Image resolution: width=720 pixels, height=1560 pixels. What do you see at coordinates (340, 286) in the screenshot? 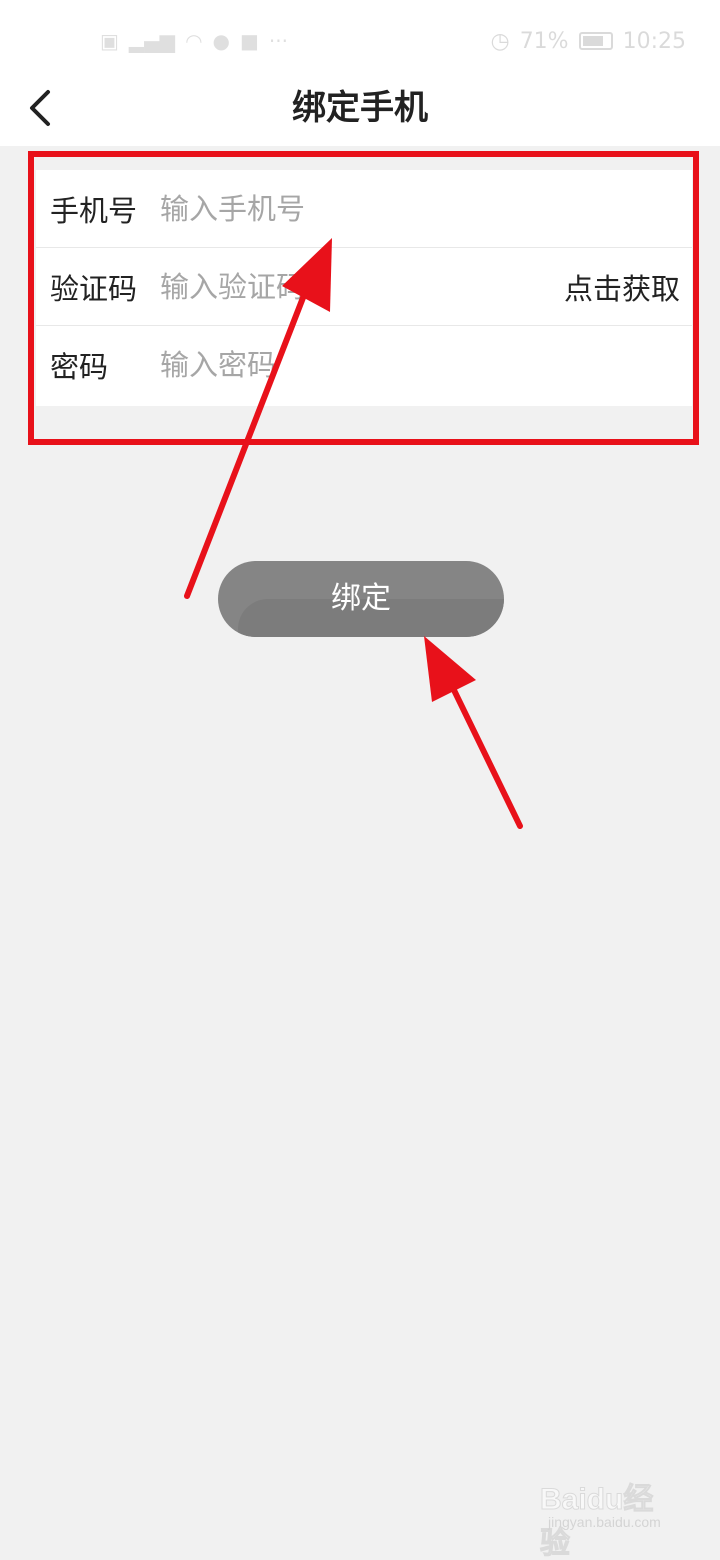
I see `code-input` at bounding box center [340, 286].